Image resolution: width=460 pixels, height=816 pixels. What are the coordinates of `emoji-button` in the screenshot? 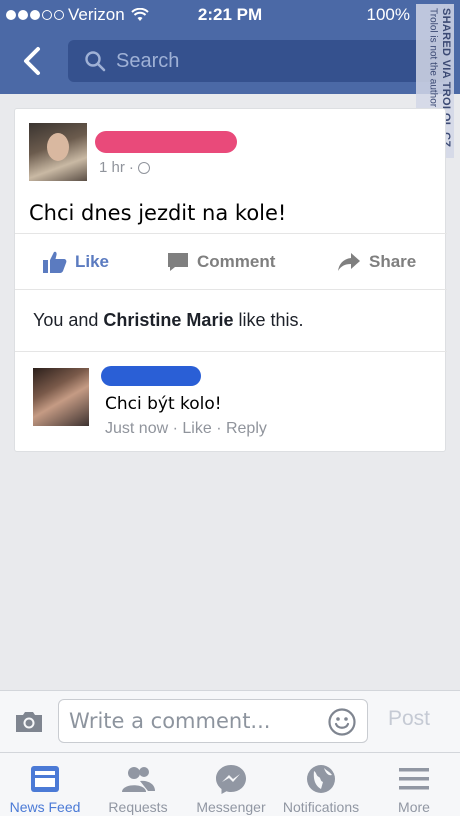 It's located at (342, 722).